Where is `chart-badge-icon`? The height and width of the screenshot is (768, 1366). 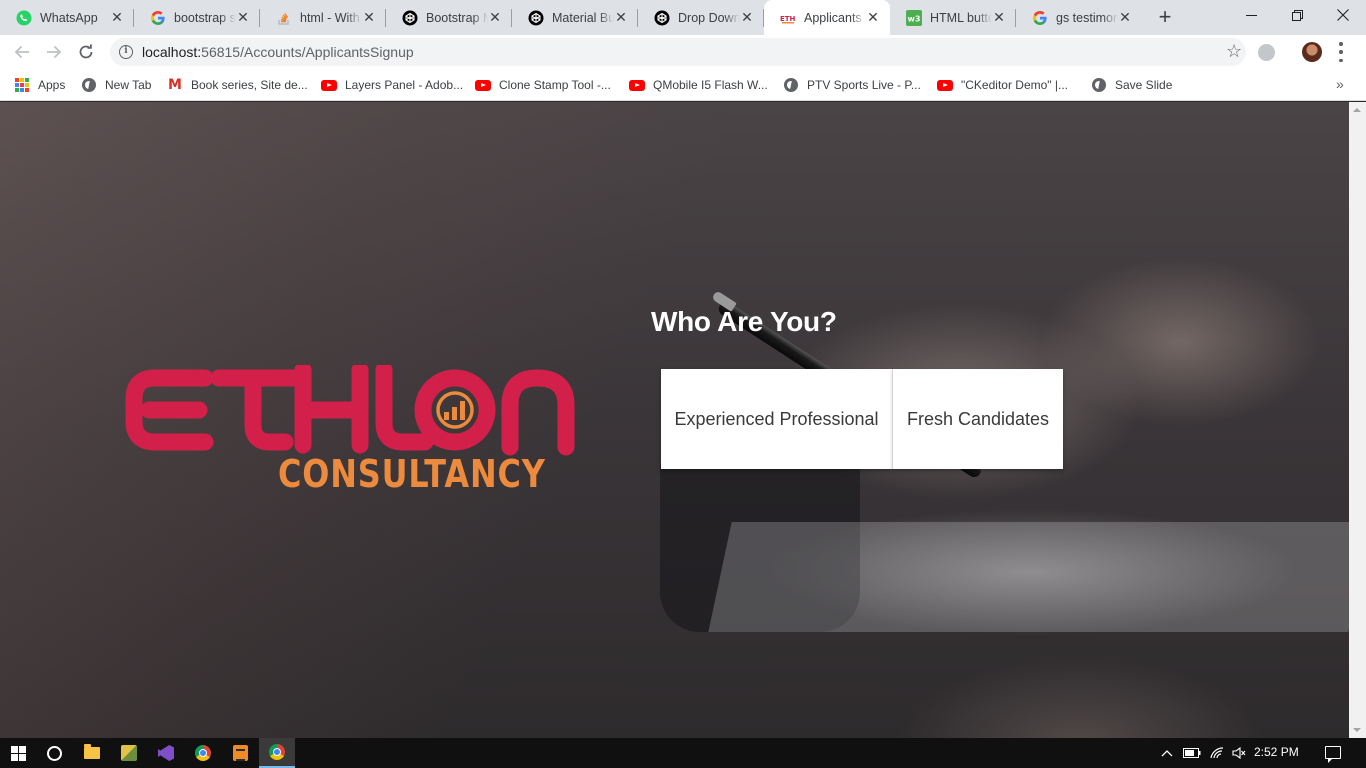 chart-badge-icon is located at coordinates (455, 410).